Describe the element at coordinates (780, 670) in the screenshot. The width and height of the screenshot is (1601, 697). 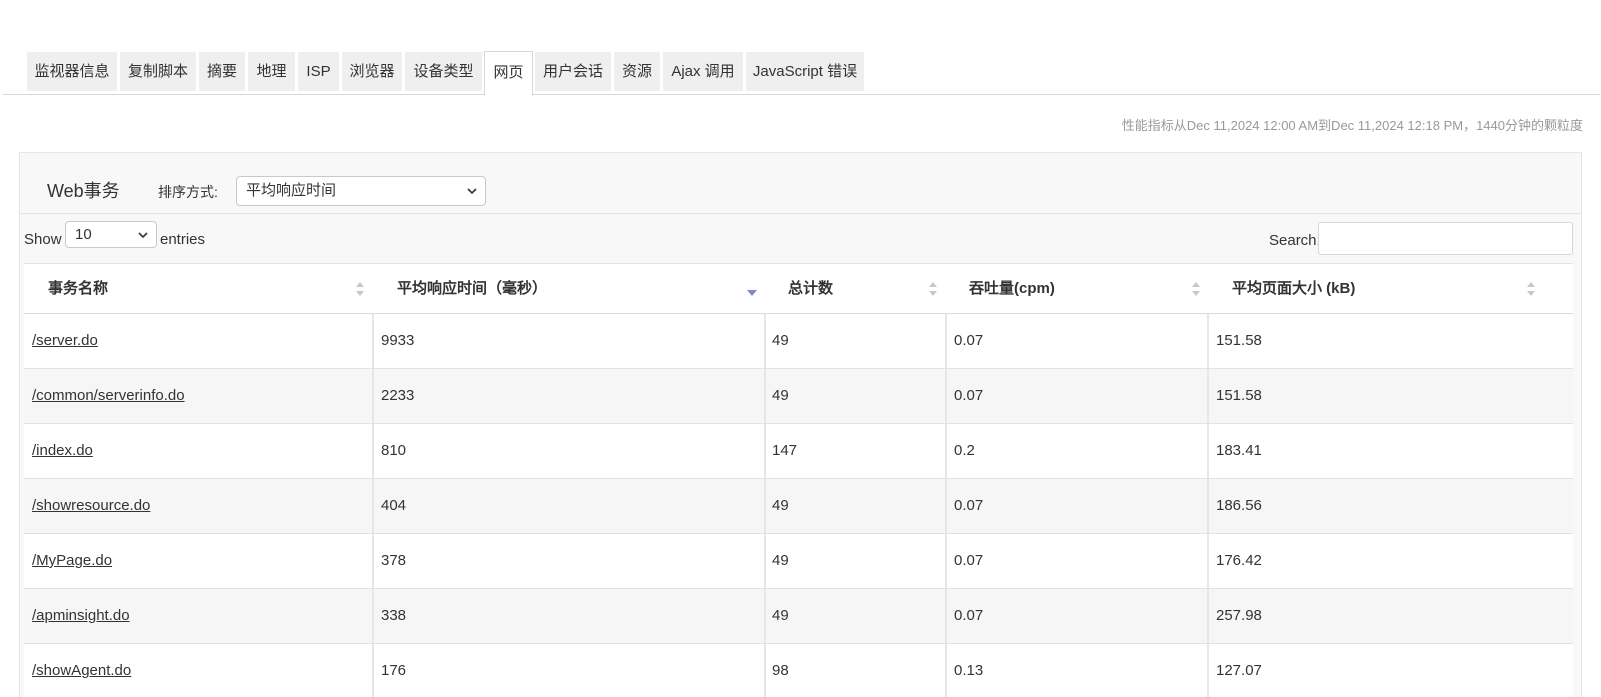
I see `total-count-cell: 98` at that location.